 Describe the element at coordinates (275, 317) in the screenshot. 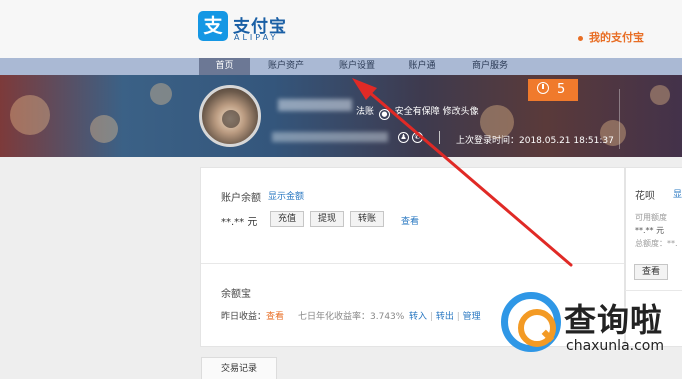

I see `yesterday-view-link: 查看` at that location.